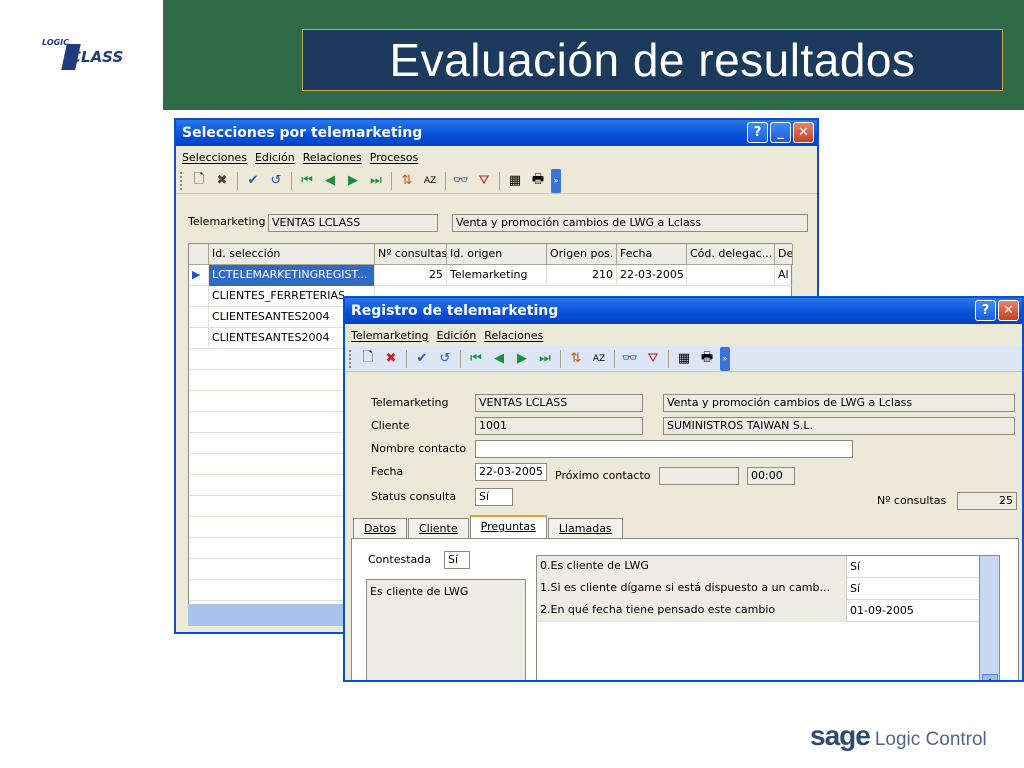 The height and width of the screenshot is (768, 1024). Describe the element at coordinates (758, 567) in the screenshot. I see `table-row: 0.Es cliente de LWG Sí` at that location.